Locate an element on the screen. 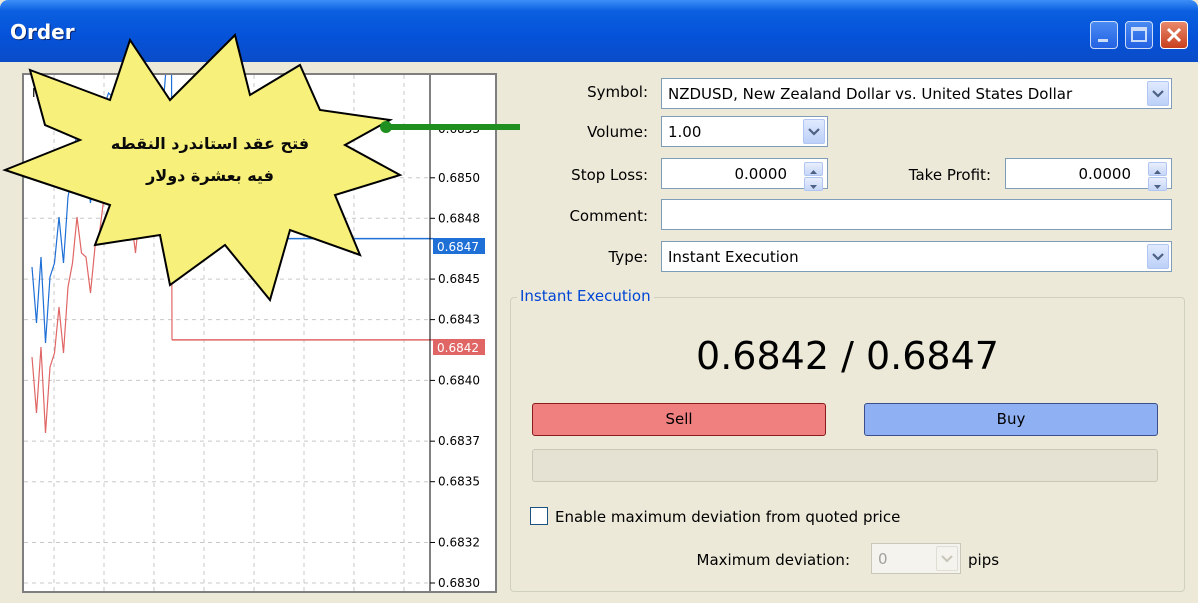  takeprofit-input: 0.0000 is located at coordinates (1088, 175).